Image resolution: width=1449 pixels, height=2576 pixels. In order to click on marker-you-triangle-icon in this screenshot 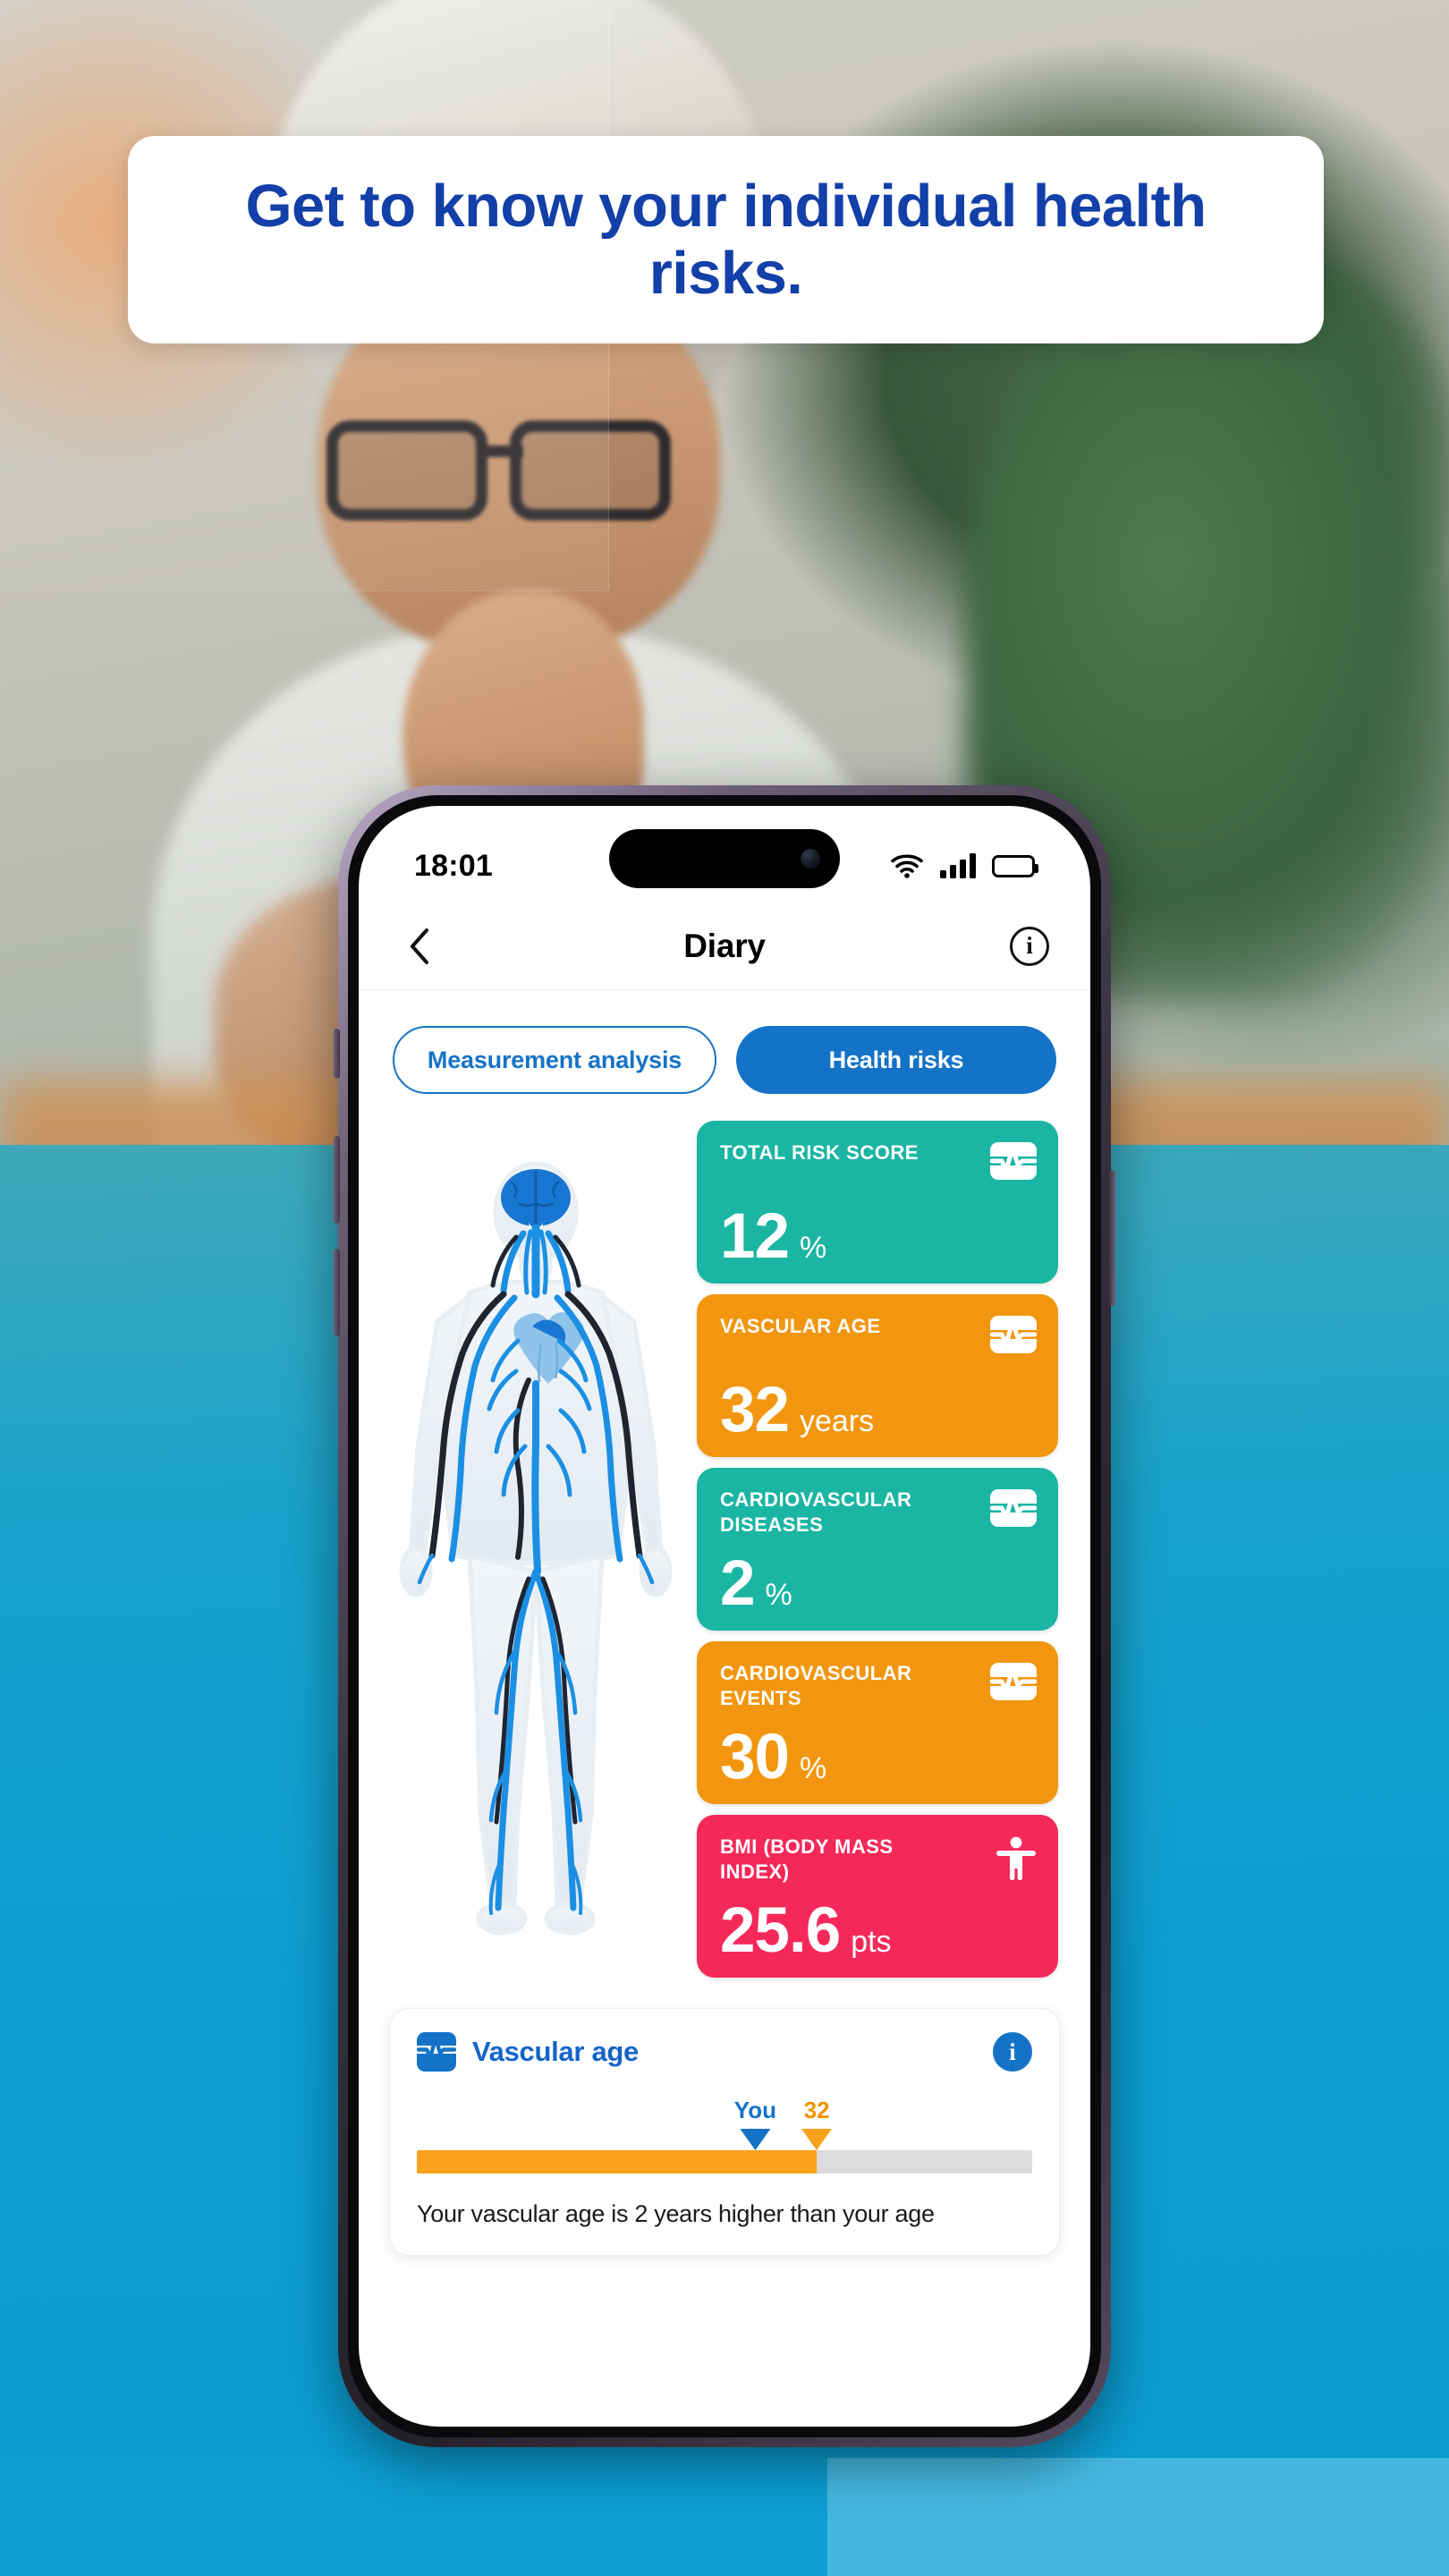, I will do `click(755, 2139)`.